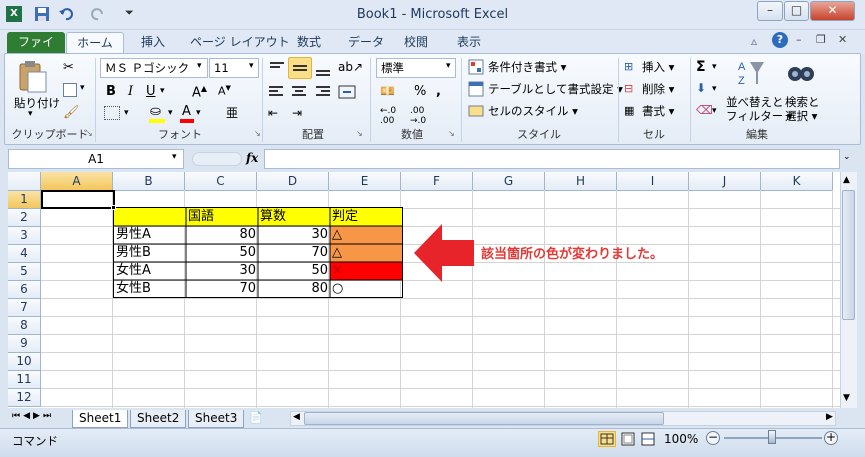 This screenshot has width=865, height=457. I want to click on align-right-icon, so click(323, 93).